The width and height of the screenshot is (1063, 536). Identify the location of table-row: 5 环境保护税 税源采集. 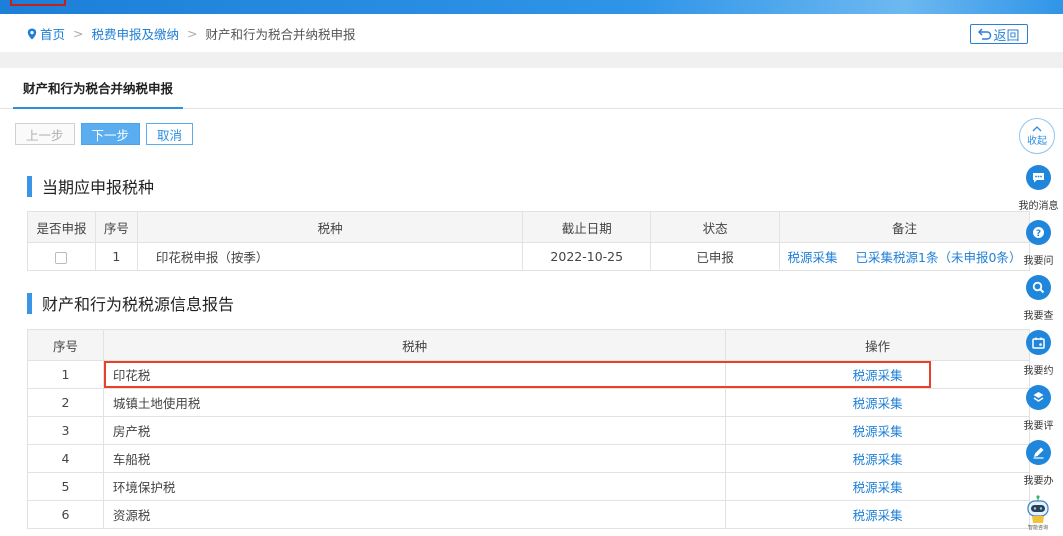
(528, 486).